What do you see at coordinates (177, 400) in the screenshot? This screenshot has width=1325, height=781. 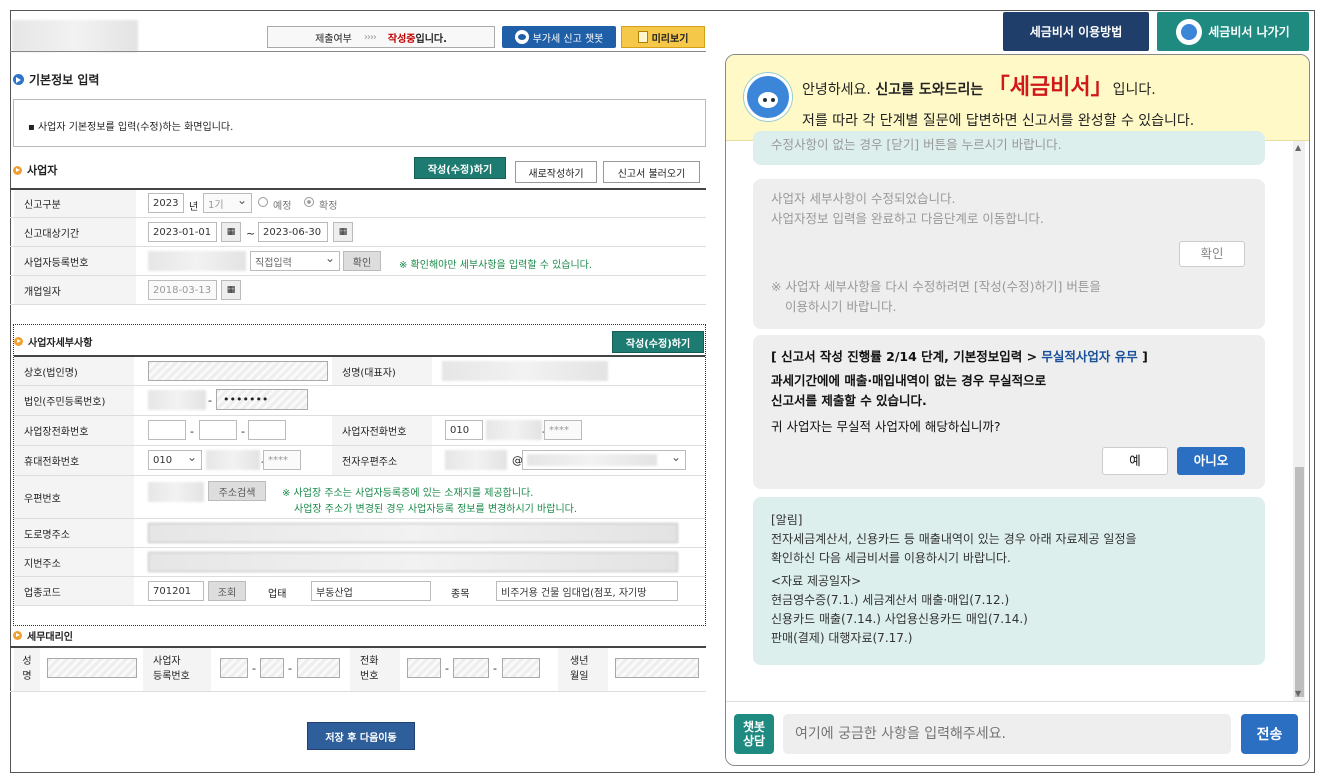 I see `corp-id-front` at bounding box center [177, 400].